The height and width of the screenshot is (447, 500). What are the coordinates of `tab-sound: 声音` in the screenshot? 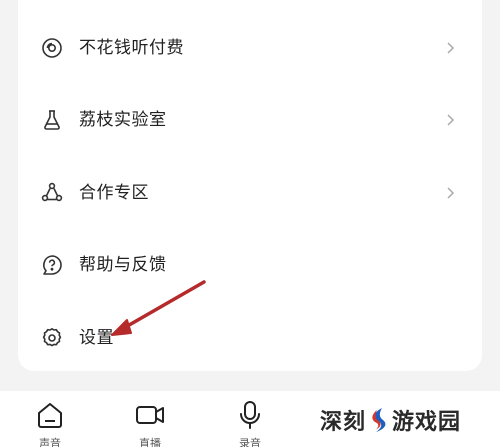 It's located at (50, 419).